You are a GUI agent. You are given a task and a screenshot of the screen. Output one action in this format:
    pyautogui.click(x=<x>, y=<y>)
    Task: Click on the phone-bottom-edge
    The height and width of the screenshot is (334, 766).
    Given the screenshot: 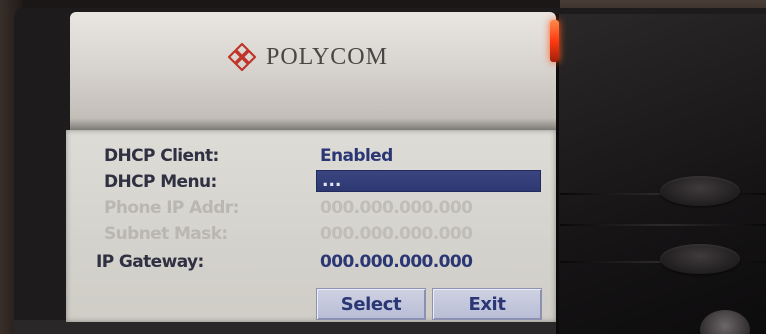 What is the action you would take?
    pyautogui.click(x=285, y=327)
    